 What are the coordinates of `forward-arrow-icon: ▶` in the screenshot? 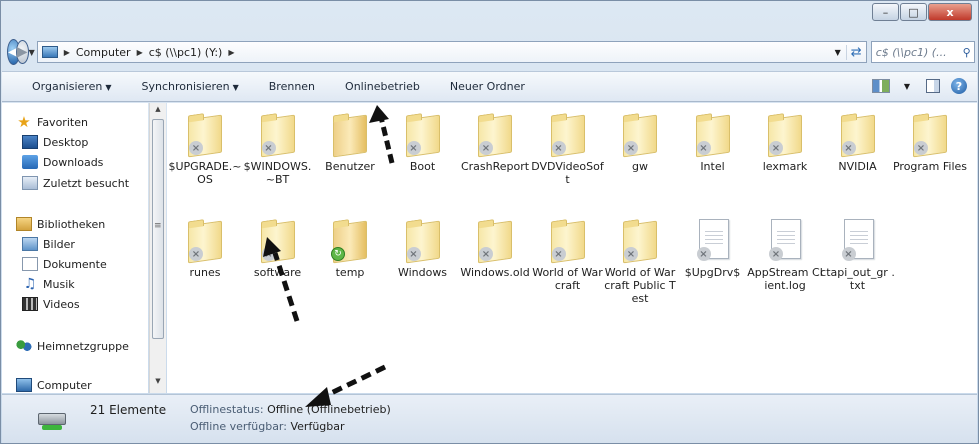 It's located at (22, 52).